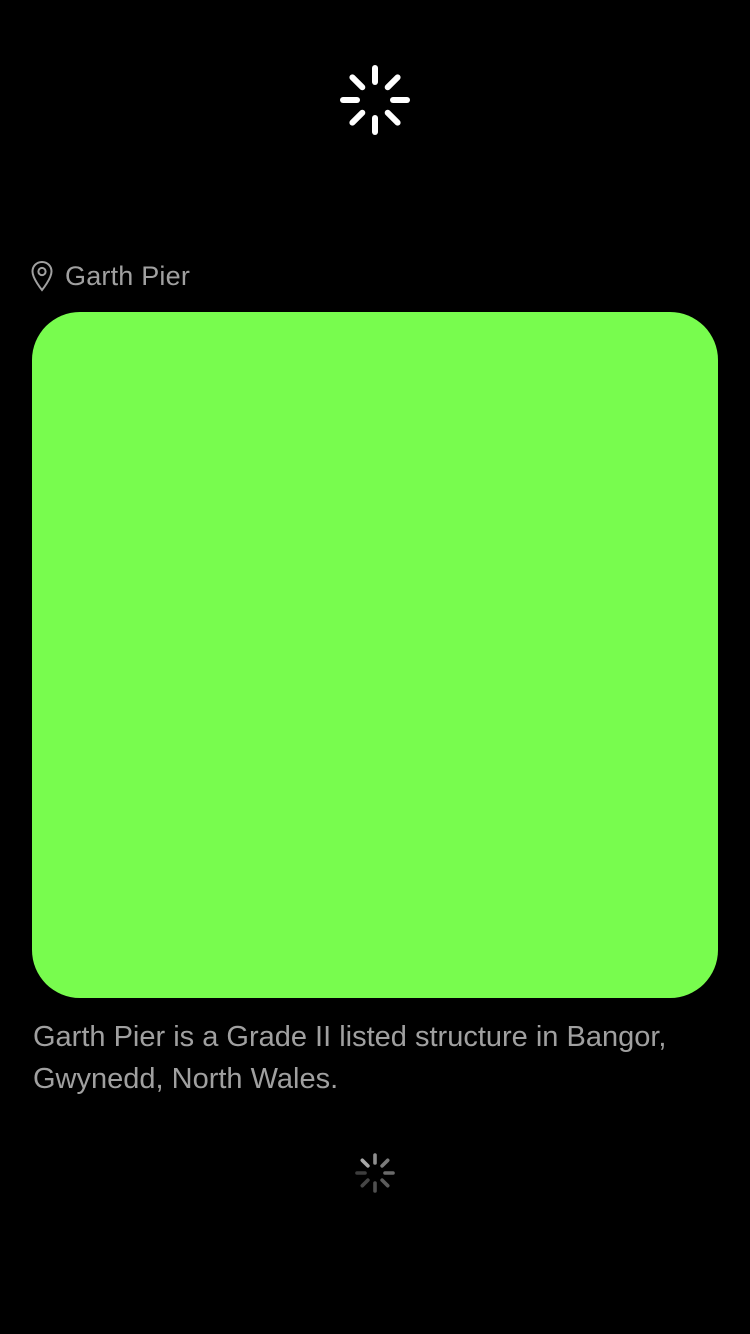 Image resolution: width=750 pixels, height=1334 pixels. What do you see at coordinates (375, 100) in the screenshot?
I see `top-loading-spinner-icon` at bounding box center [375, 100].